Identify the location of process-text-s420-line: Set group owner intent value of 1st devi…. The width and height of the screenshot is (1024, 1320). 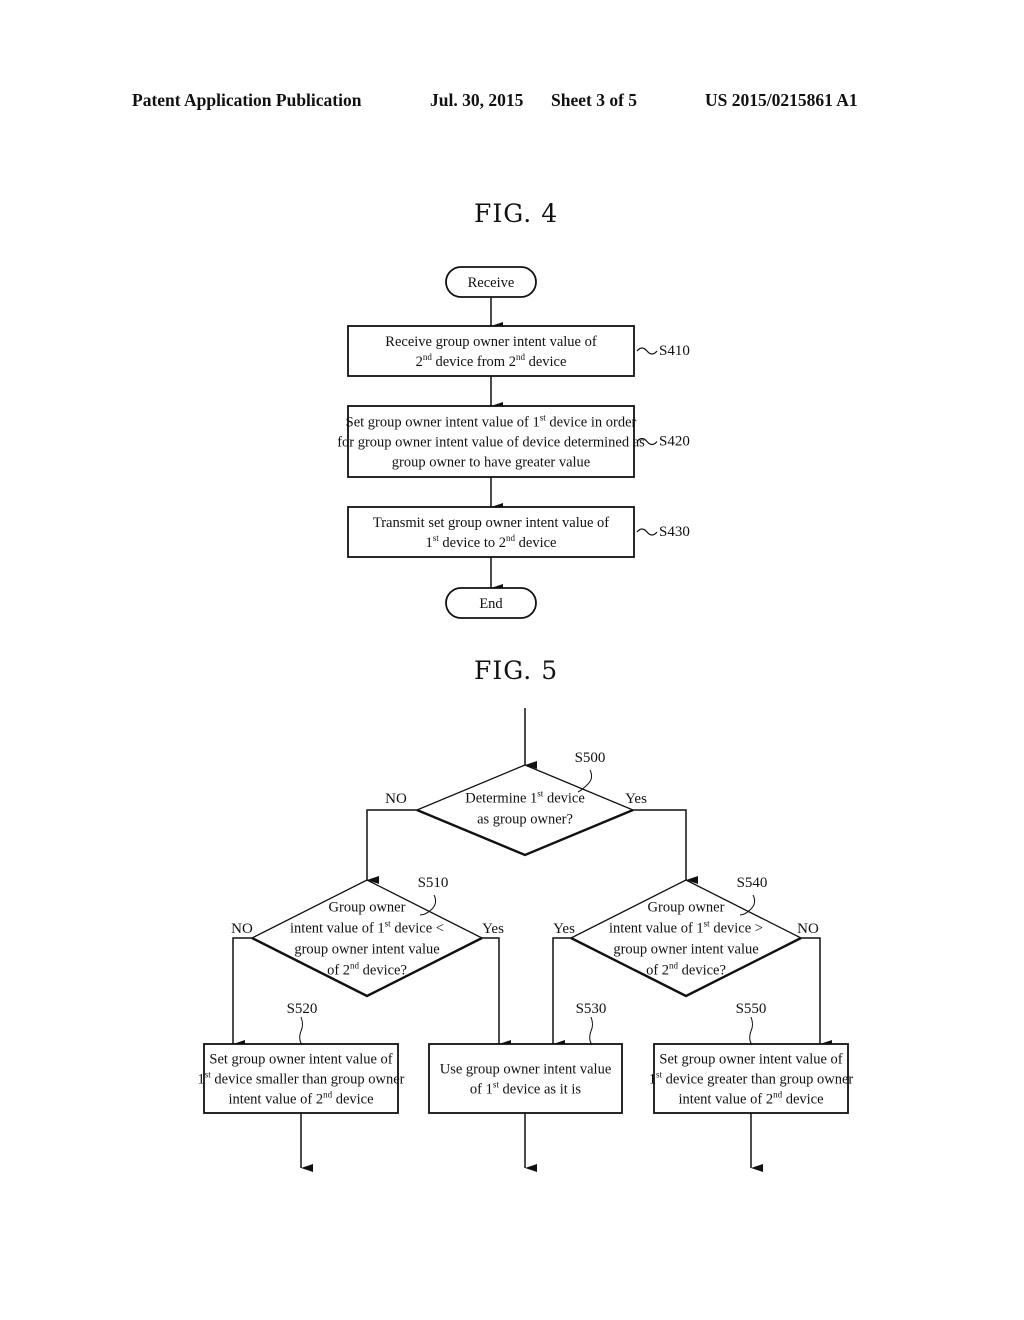
(491, 422).